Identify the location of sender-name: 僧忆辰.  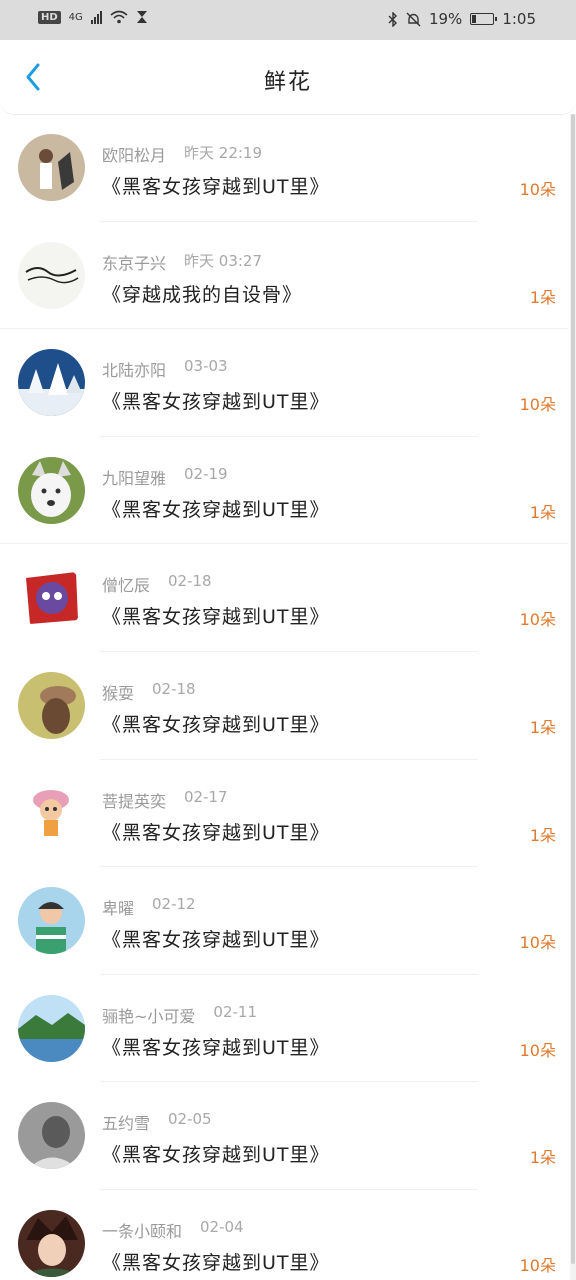
(126, 584).